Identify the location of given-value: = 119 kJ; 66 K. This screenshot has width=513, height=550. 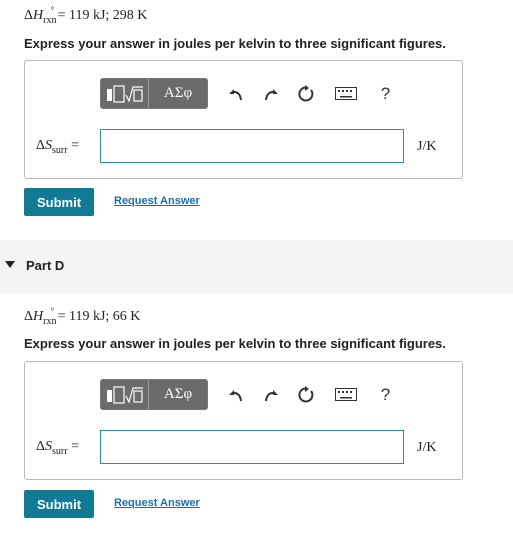
(97, 316).